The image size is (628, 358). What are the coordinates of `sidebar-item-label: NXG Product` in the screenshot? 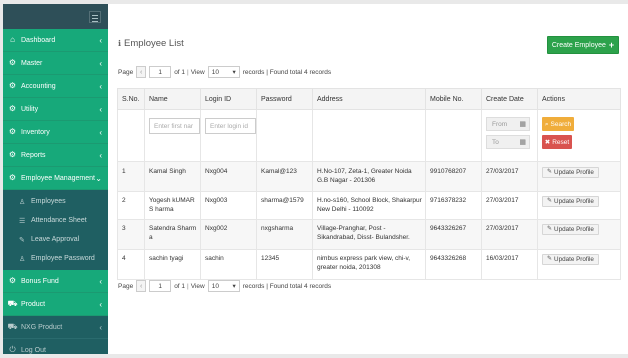 It's located at (42, 327).